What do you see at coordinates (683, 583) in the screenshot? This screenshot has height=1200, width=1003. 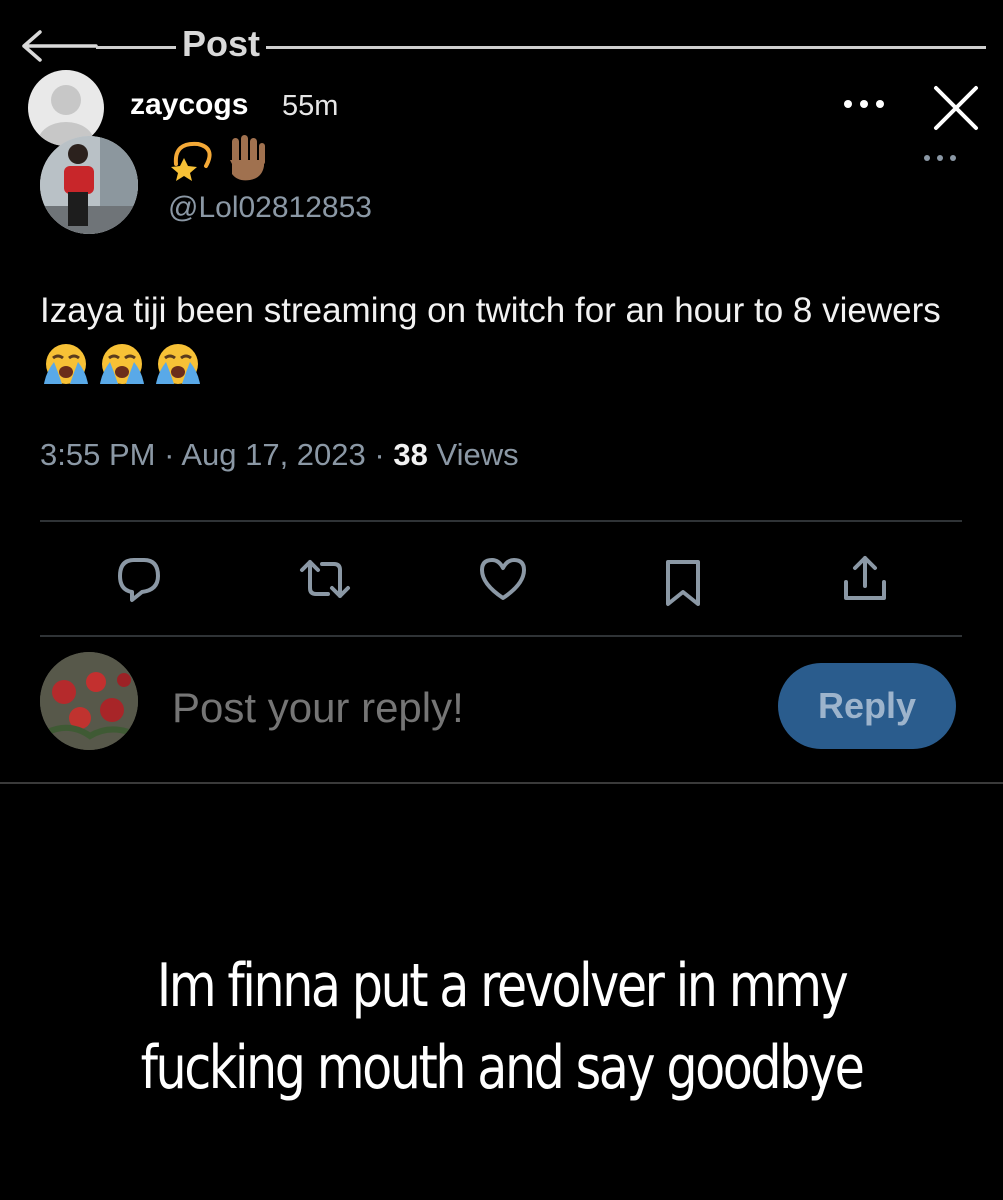 I see `bookmark-icon` at bounding box center [683, 583].